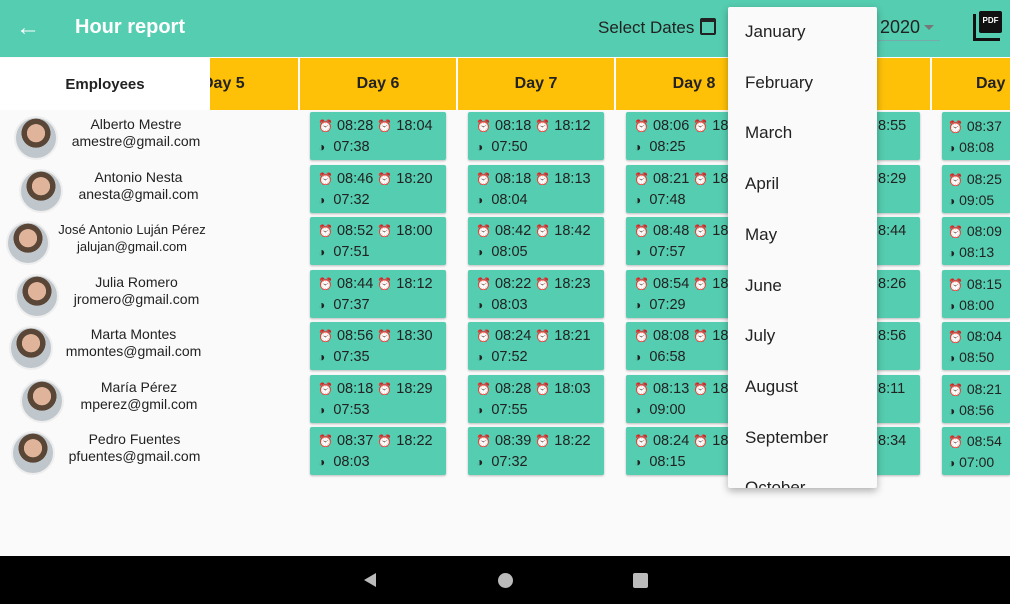 Image resolution: width=1010 pixels, height=604 pixels. I want to click on pdf-label: PDF, so click(990, 22).